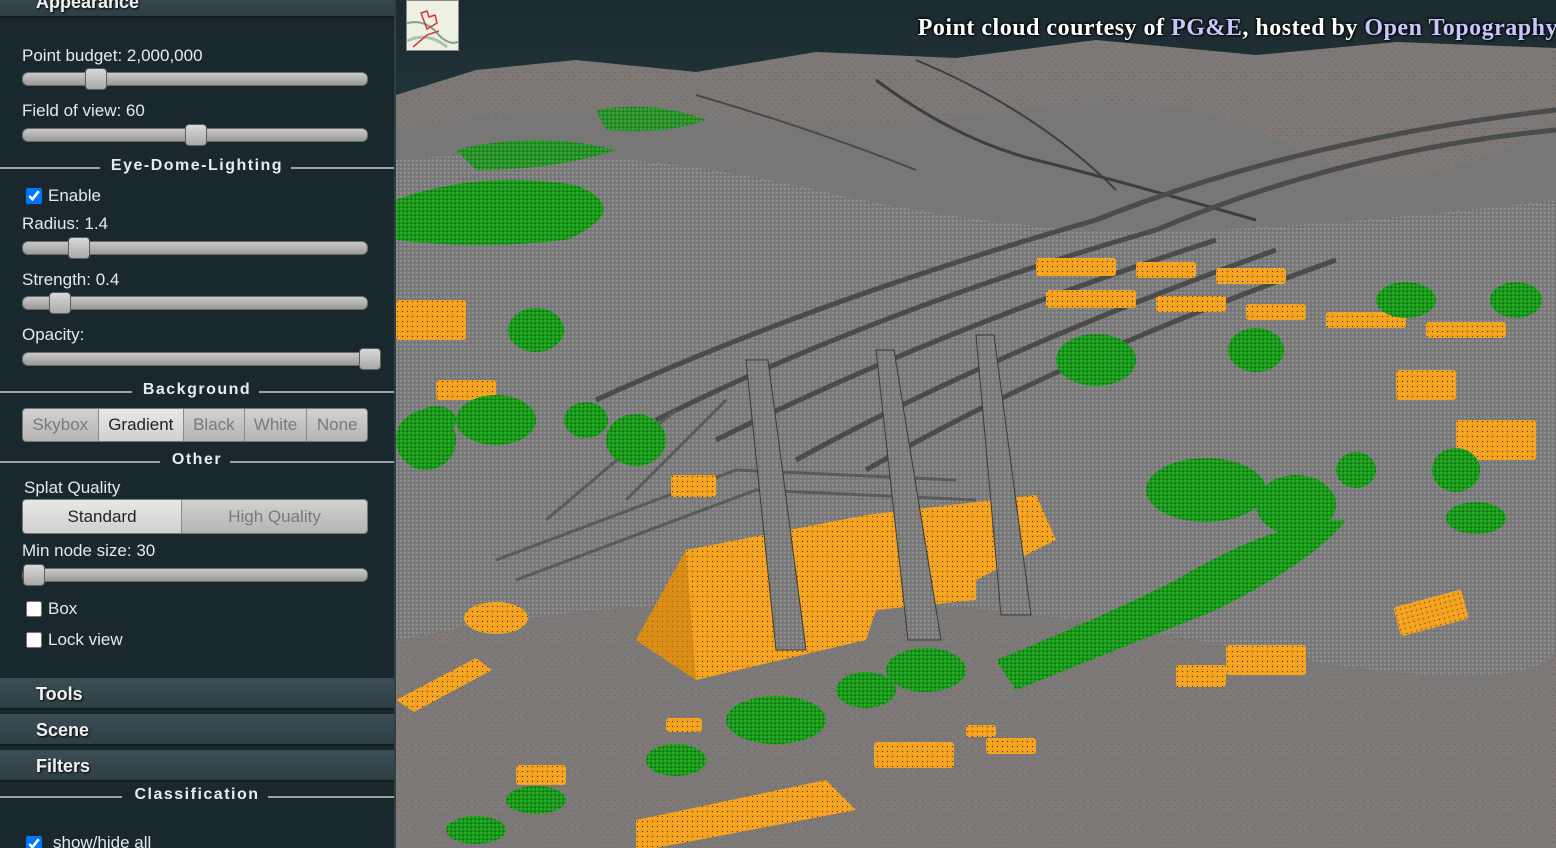 The height and width of the screenshot is (848, 1556). I want to click on classification-section-title: Classification, so click(197, 796).